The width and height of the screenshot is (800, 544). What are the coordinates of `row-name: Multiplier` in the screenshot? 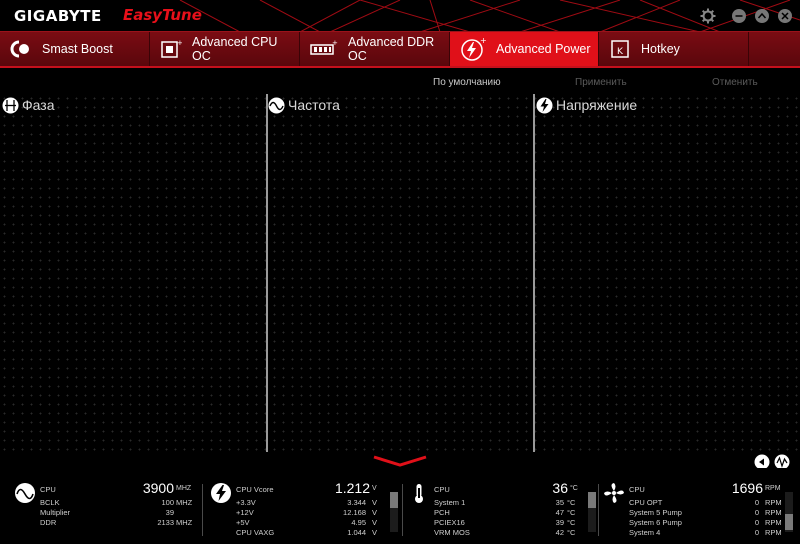 It's located at (55, 512).